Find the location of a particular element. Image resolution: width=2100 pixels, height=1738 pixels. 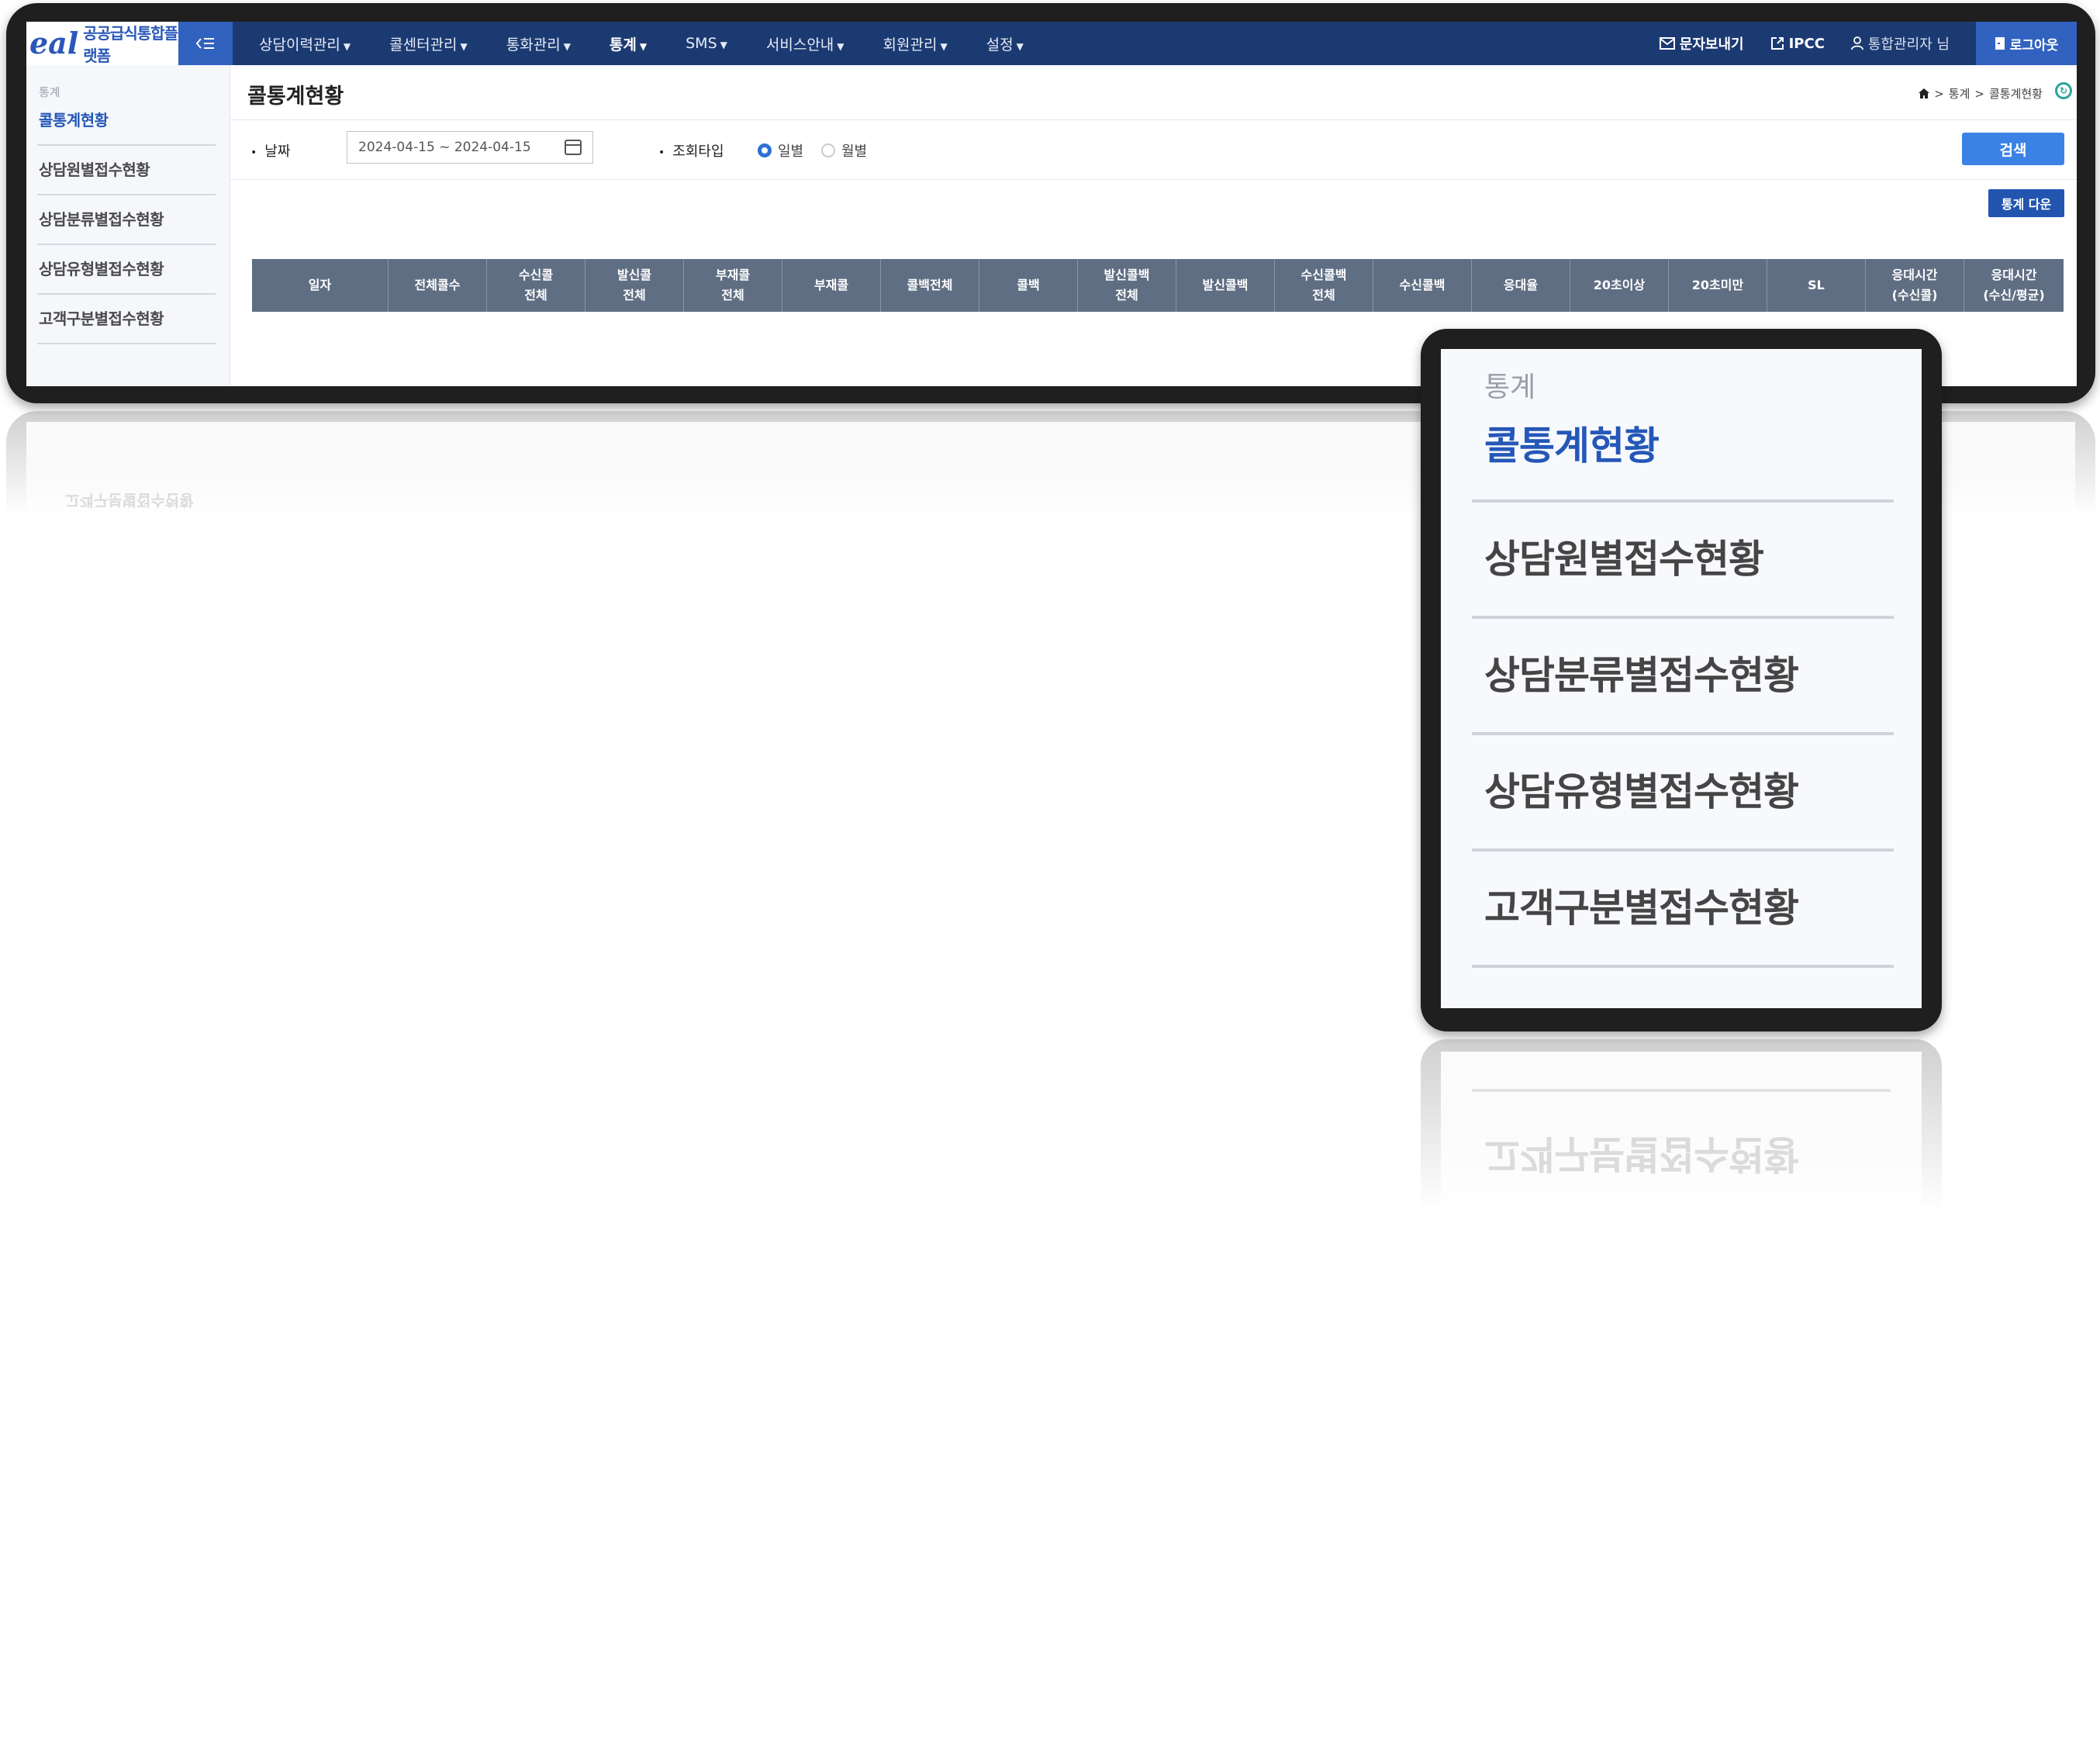

page-title: 콜통계현황 is located at coordinates (295, 97).